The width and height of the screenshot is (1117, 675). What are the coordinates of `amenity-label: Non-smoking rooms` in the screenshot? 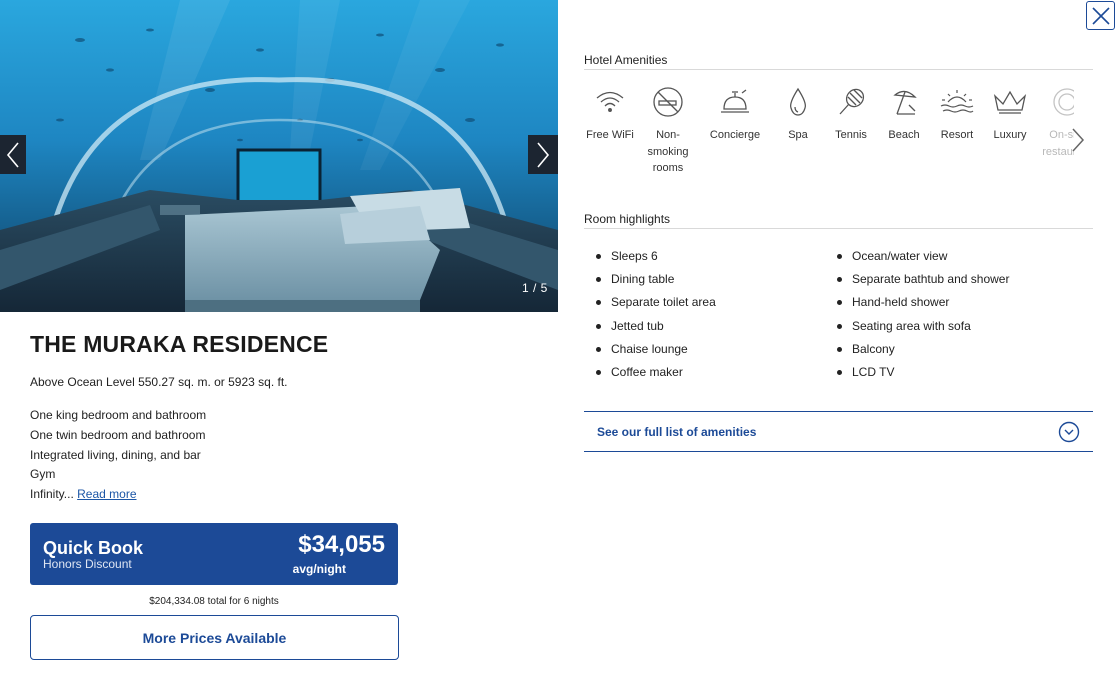 It's located at (668, 151).